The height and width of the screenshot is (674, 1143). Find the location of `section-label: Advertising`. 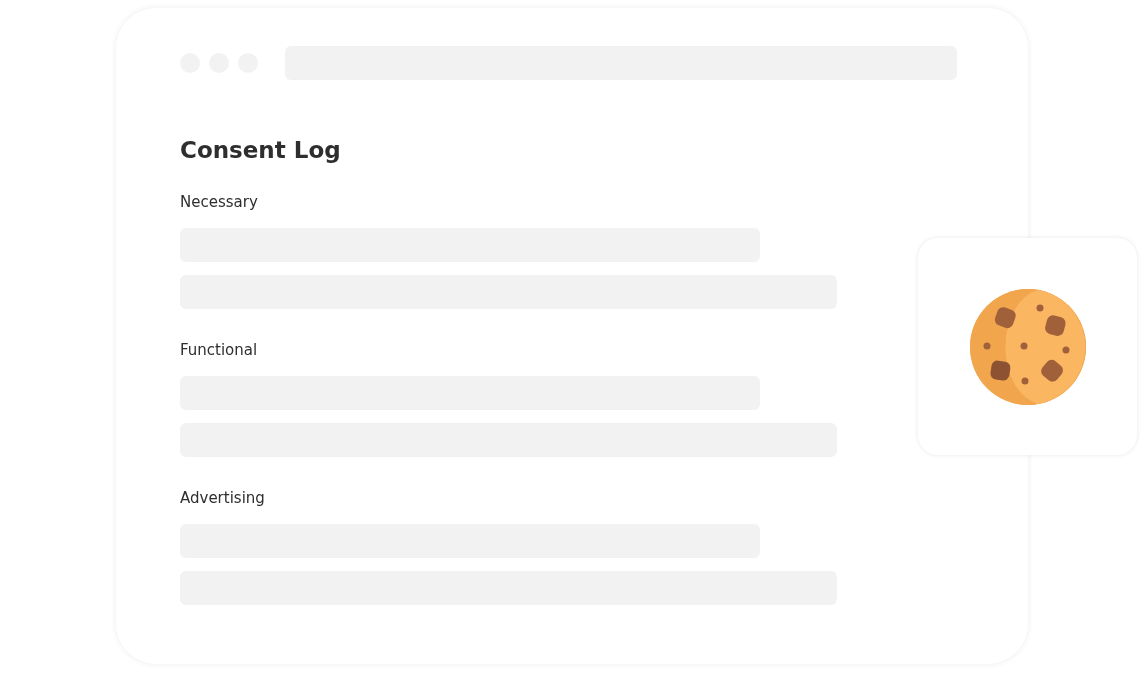

section-label: Advertising is located at coordinates (222, 498).